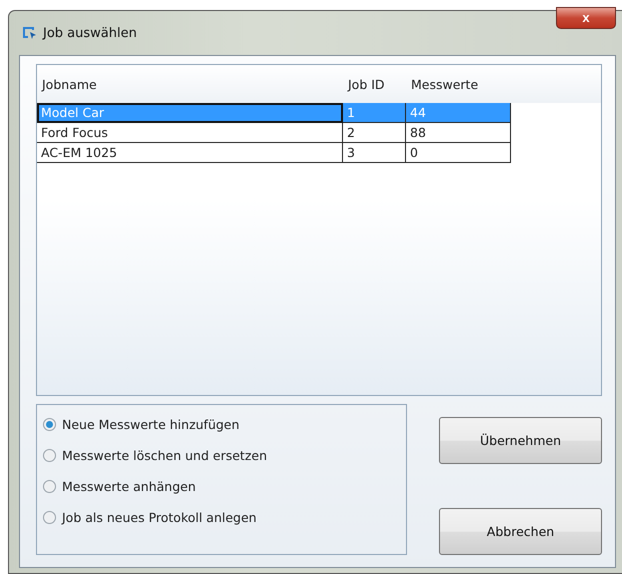  What do you see at coordinates (190, 133) in the screenshot?
I see `table-cell: Ford Focus` at bounding box center [190, 133].